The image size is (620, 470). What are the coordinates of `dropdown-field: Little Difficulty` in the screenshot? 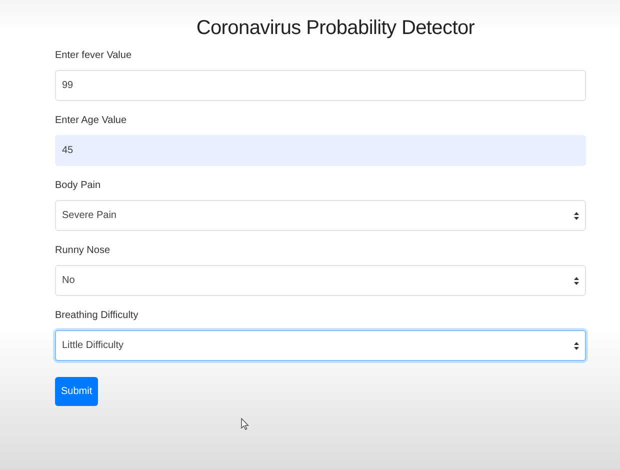 It's located at (320, 345).